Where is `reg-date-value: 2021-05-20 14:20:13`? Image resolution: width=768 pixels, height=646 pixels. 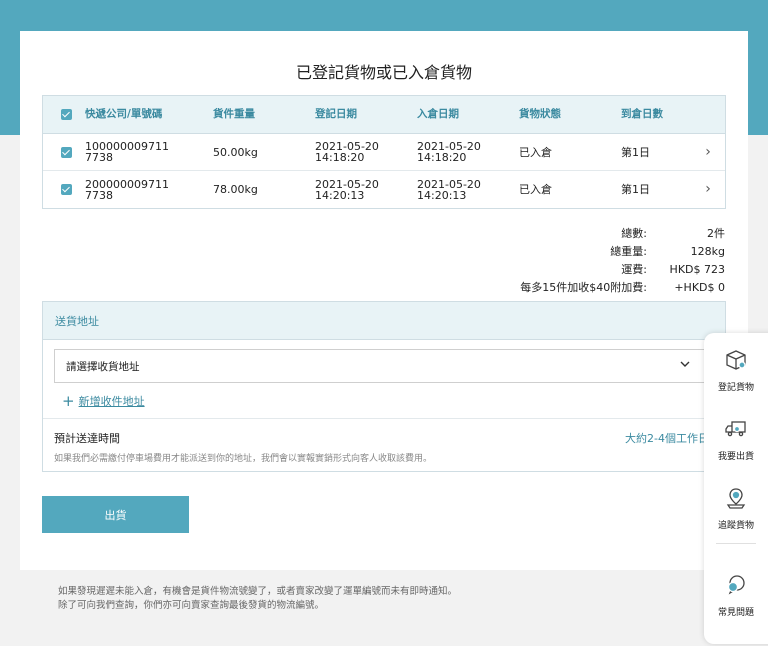 reg-date-value: 2021-05-20 14:20:13 is located at coordinates (347, 189).